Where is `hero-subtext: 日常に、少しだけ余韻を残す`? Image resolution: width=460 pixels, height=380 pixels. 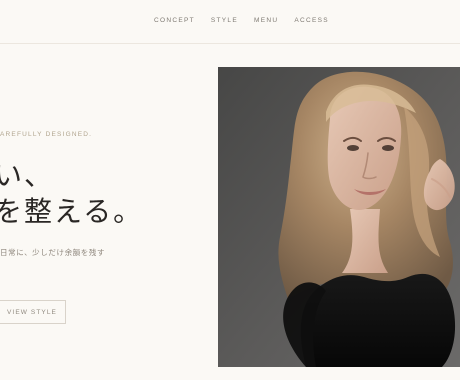 hero-subtext: 日常に、少しだけ余韻を残す is located at coordinates (53, 252).